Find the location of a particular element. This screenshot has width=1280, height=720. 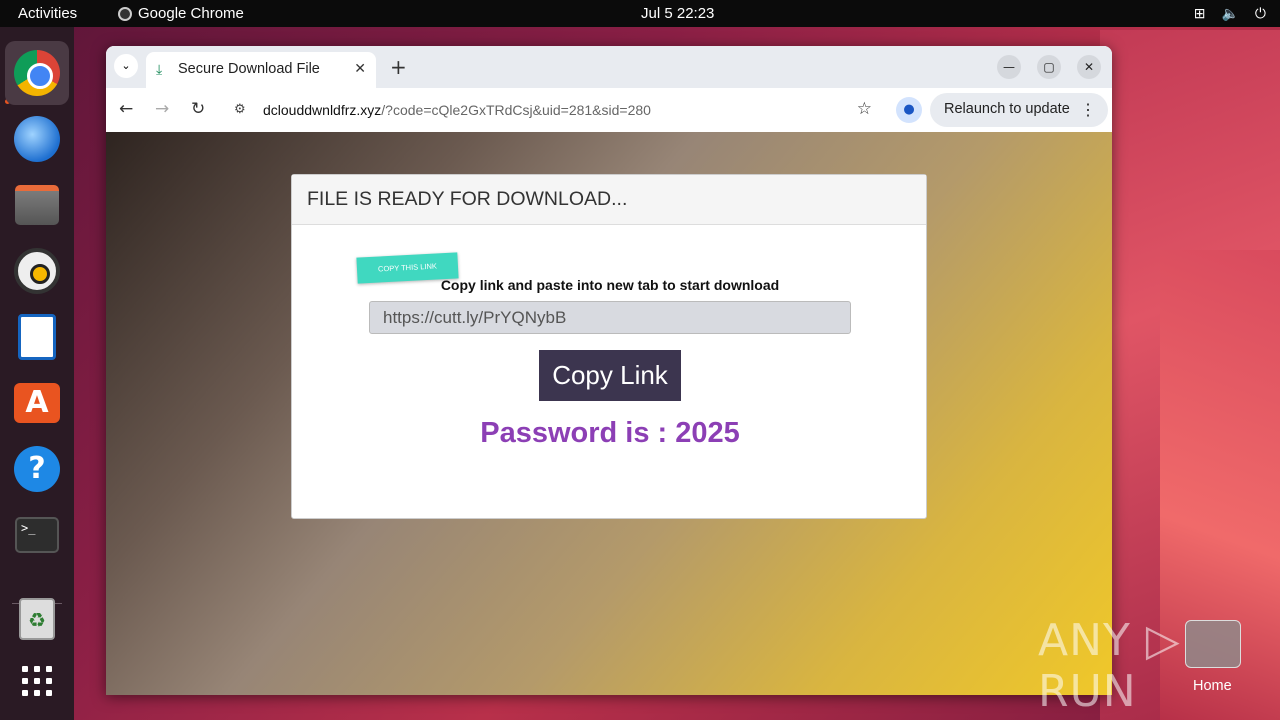

password-text: Password is : 2025 is located at coordinates (610, 433).